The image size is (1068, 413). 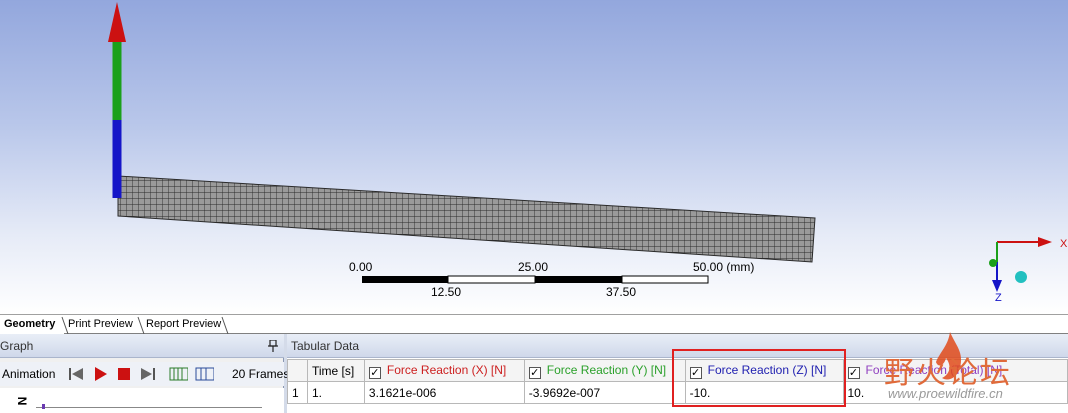 I want to click on tab-dividers, so click(x=145, y=325).